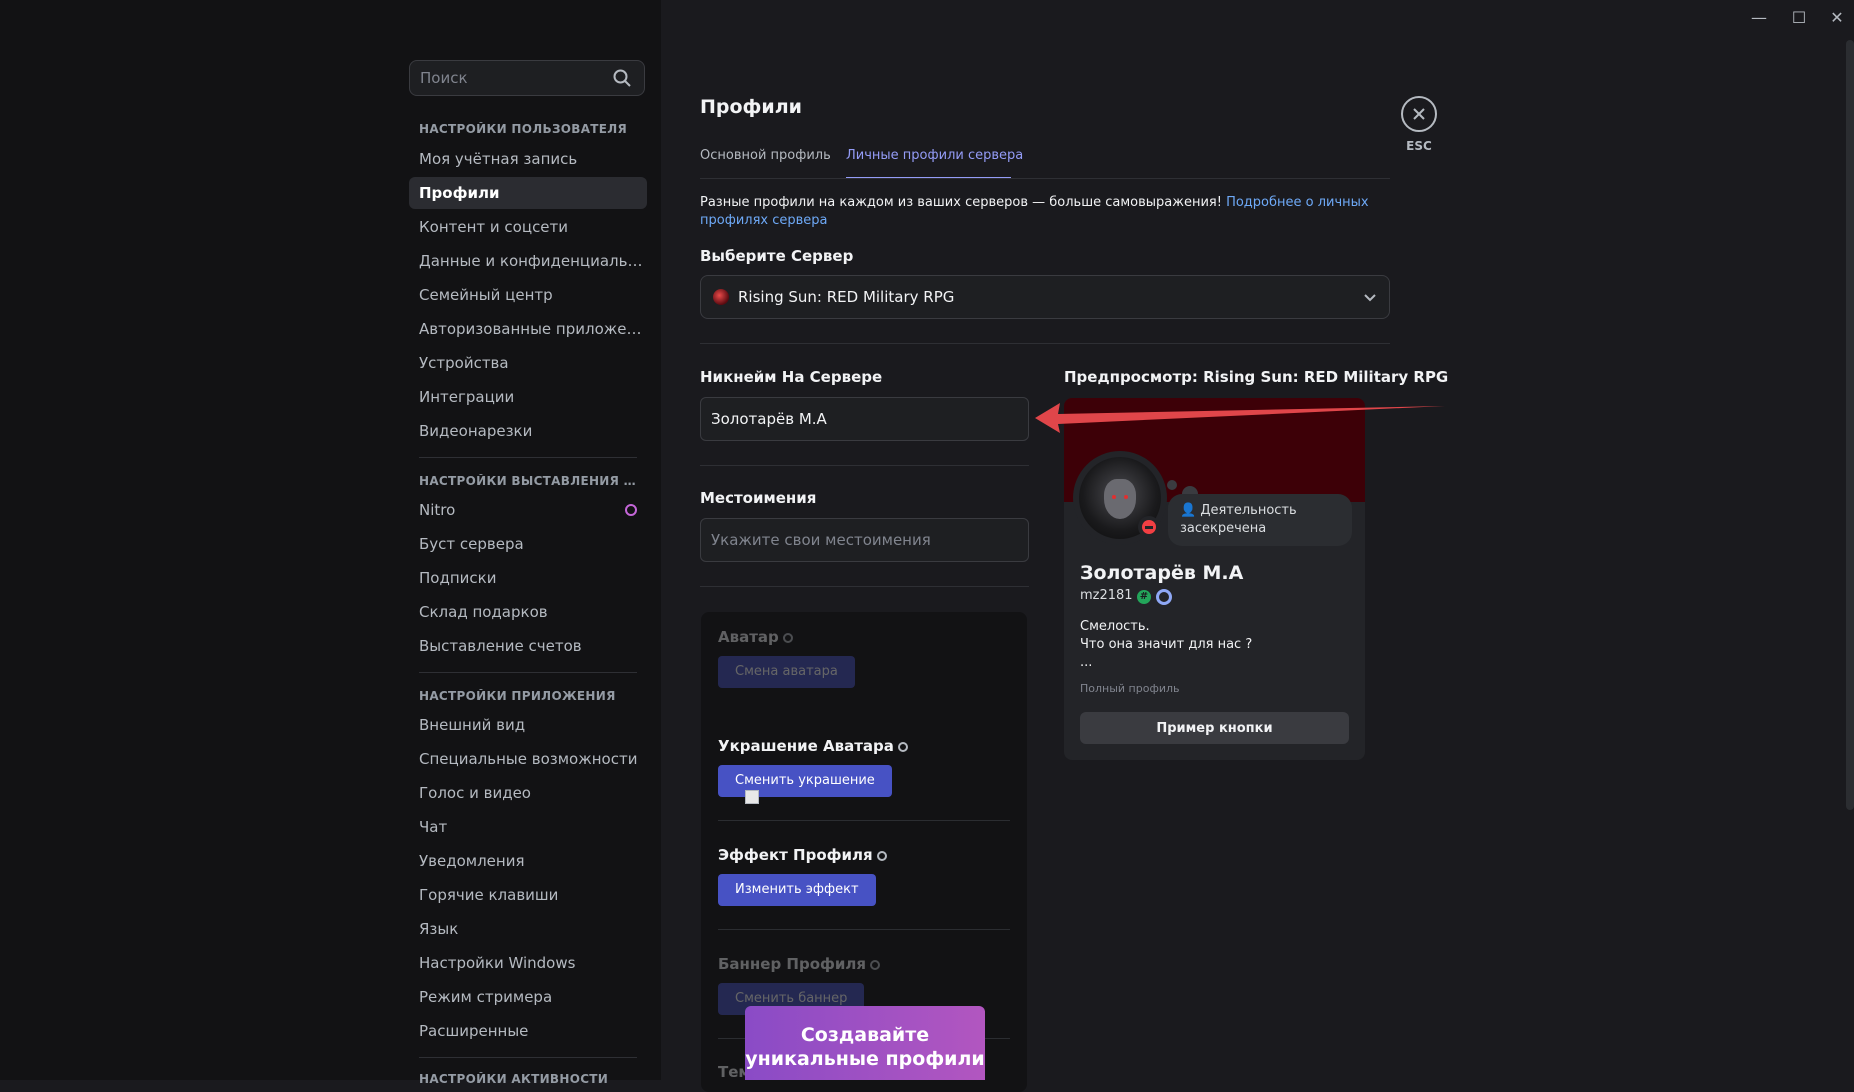 Image resolution: width=1854 pixels, height=1092 pixels. I want to click on sidebar-item-chat: Чат, so click(528, 827).